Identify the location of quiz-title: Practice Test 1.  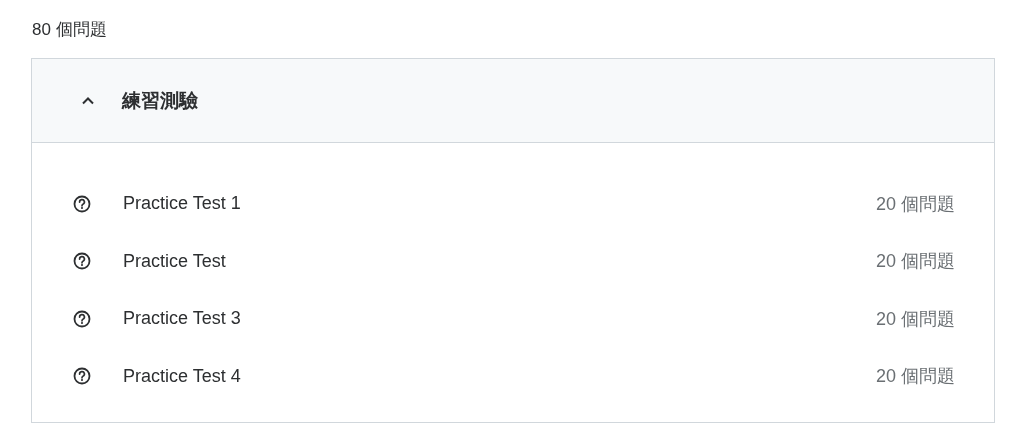
(499, 204).